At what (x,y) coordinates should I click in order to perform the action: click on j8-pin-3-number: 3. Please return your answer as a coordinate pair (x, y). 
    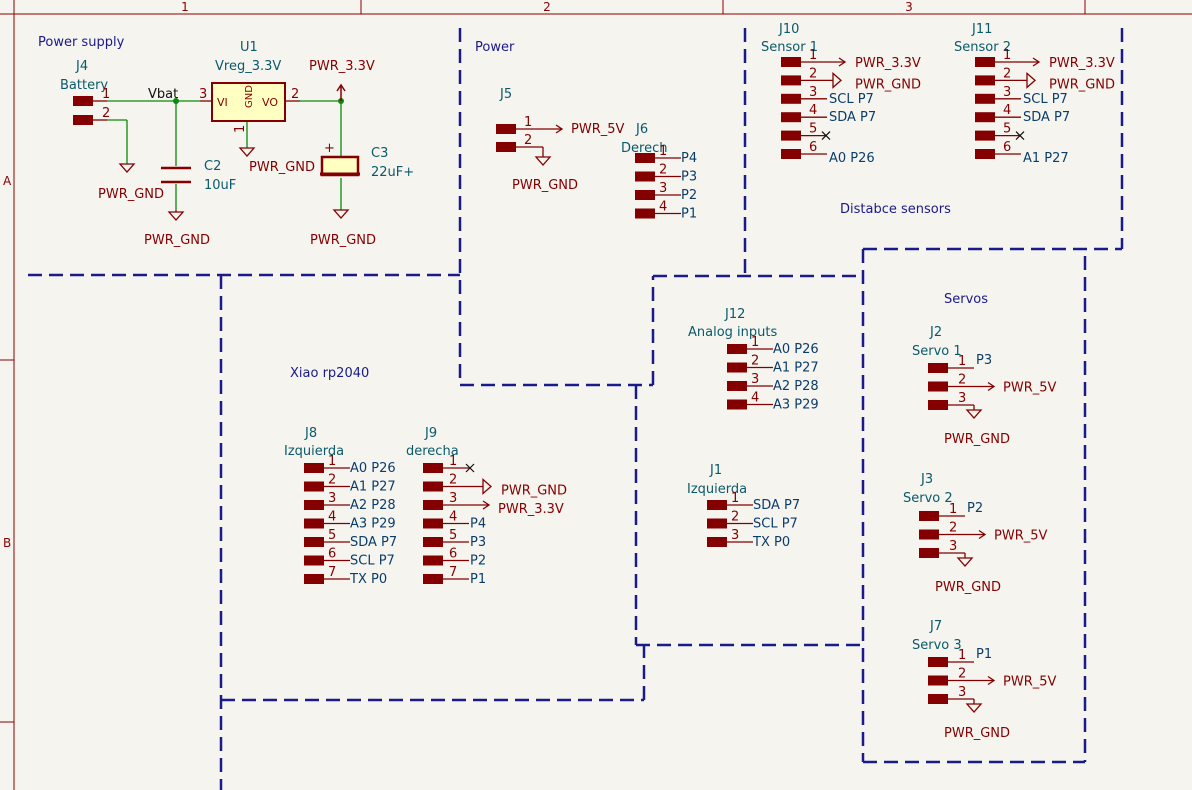
    Looking at the image, I should click on (332, 498).